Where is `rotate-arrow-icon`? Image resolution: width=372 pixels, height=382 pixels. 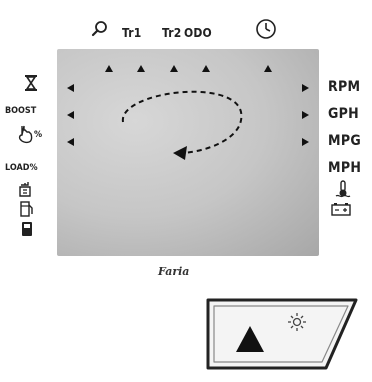
rotate-arrow-icon is located at coordinates (182, 125).